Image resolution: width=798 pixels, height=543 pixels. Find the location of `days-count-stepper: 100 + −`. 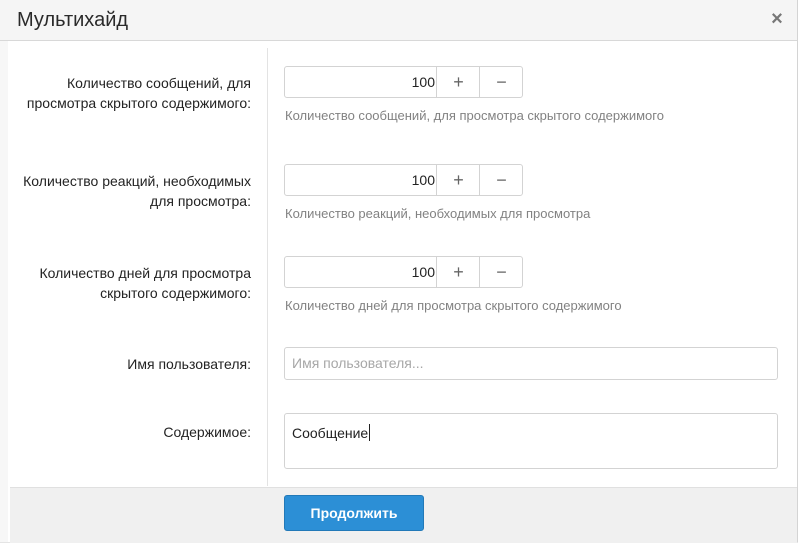

days-count-stepper: 100 + − is located at coordinates (403, 272).